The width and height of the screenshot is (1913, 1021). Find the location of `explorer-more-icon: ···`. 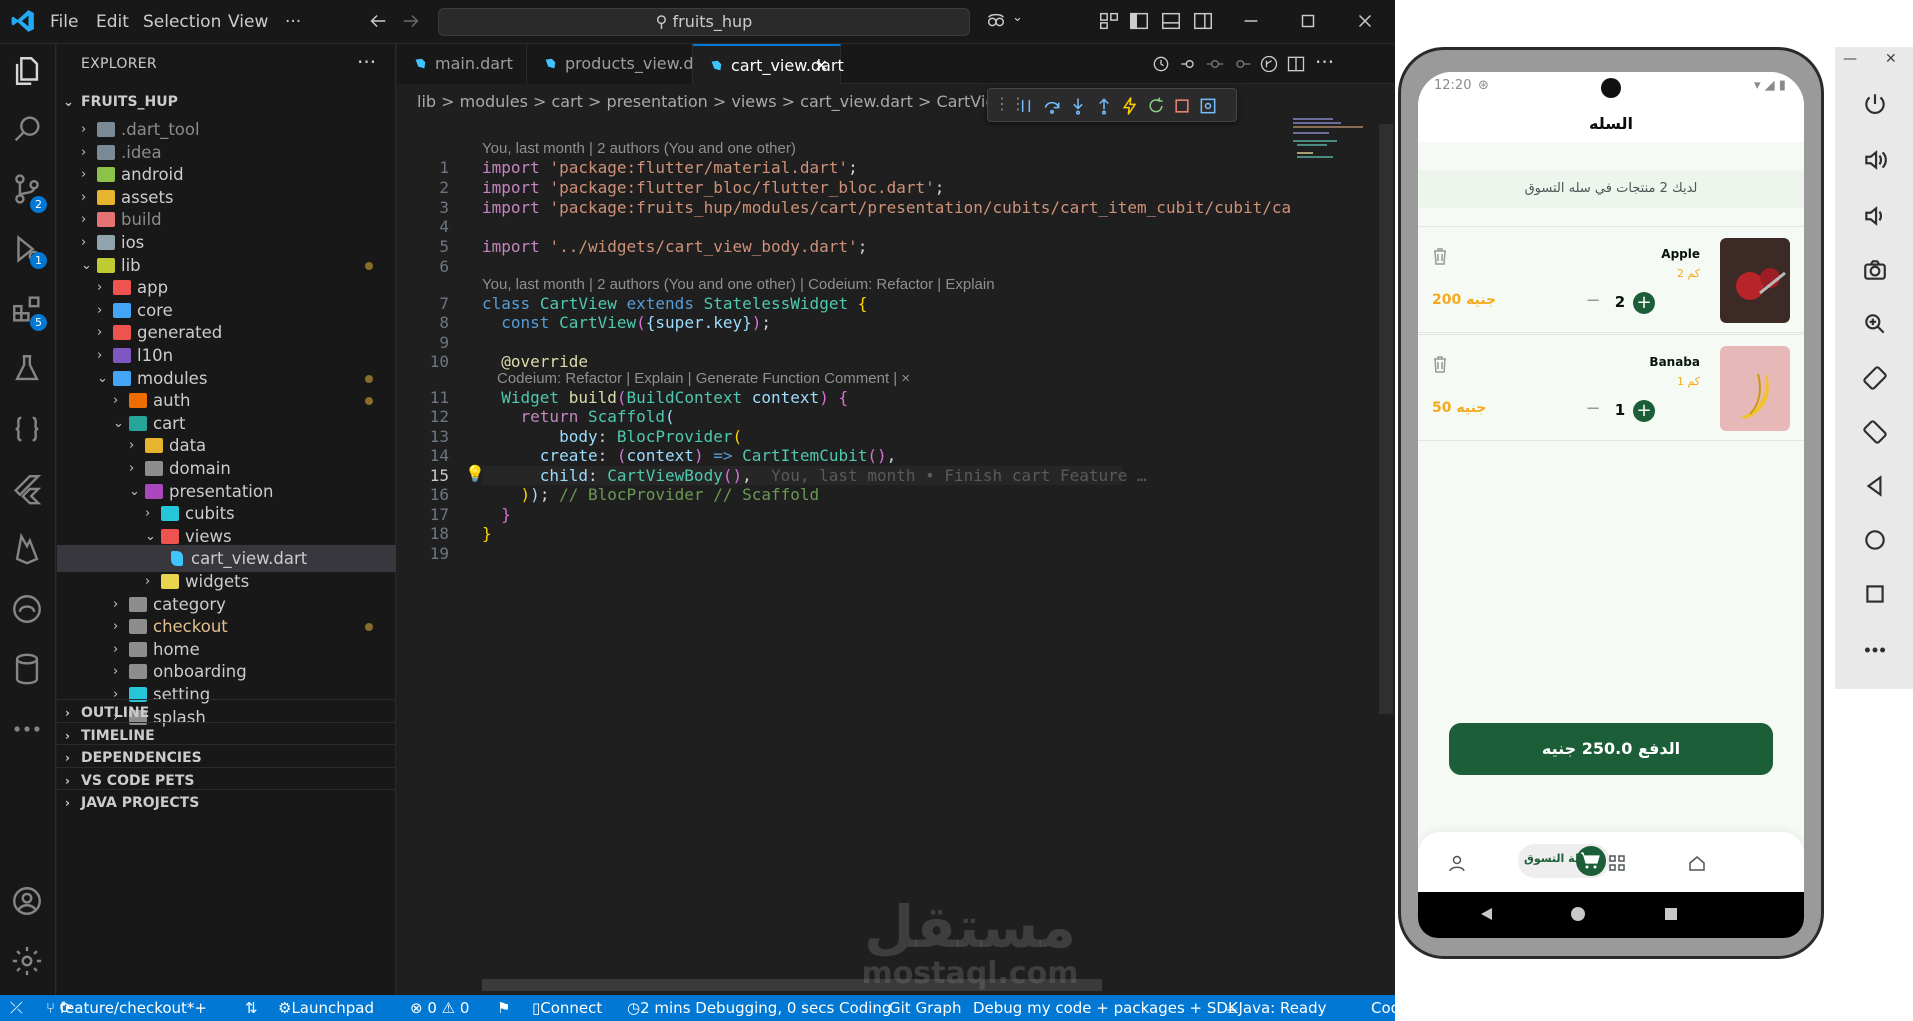

explorer-more-icon: ··· is located at coordinates (366, 62).